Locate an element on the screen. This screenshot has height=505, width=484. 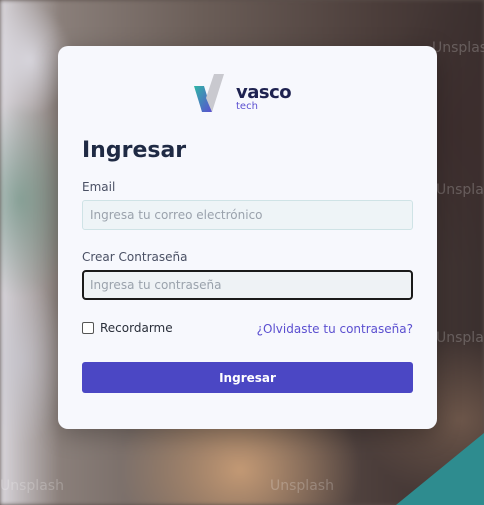
vasco-logo-icon is located at coordinates (209, 93).